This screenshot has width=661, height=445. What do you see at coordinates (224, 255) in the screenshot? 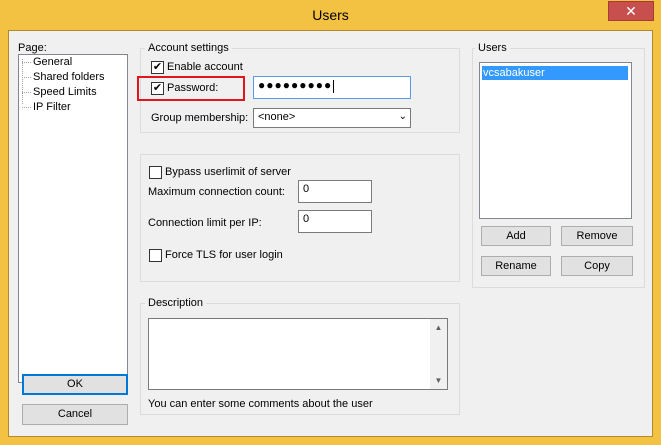
I see `force-tls-label: Force TLS for user login` at bounding box center [224, 255].